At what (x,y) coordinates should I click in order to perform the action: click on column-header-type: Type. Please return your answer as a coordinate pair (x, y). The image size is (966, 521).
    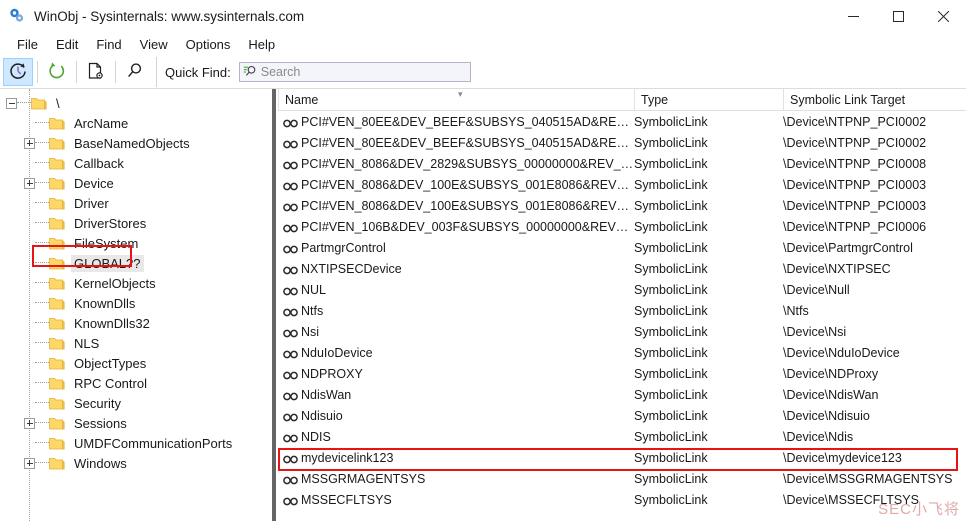
    Looking at the image, I should click on (708, 99).